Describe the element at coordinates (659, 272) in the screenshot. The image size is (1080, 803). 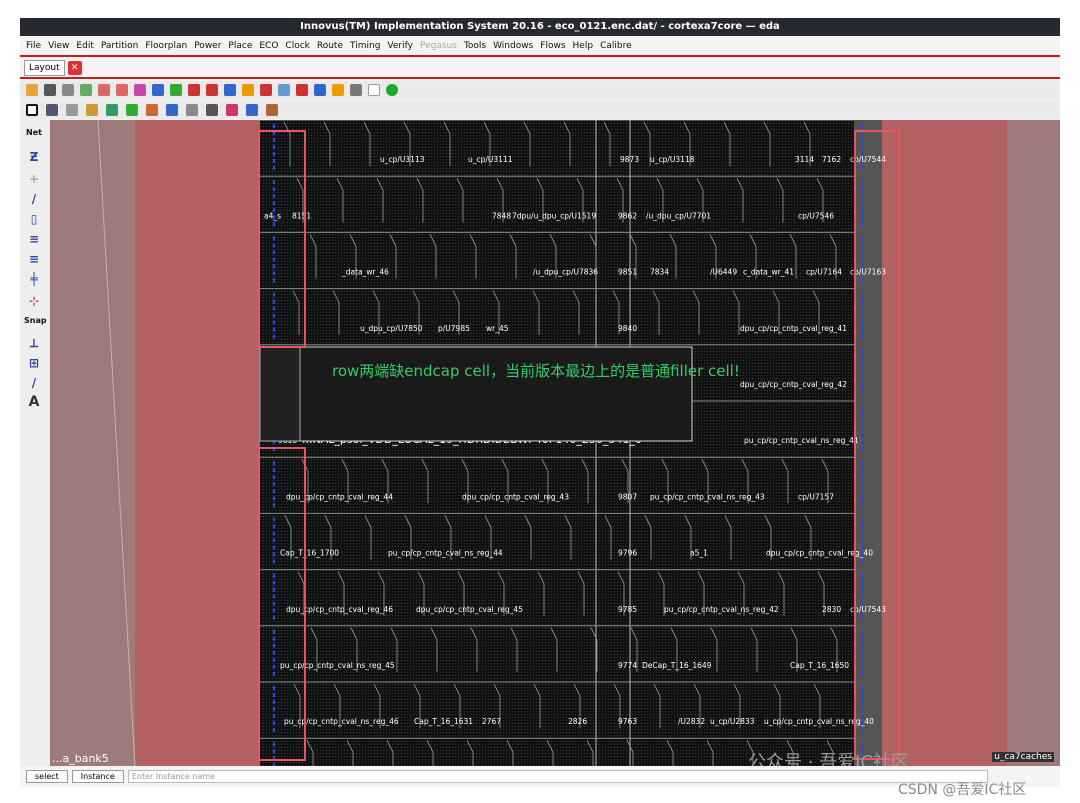
I see `cell-instance-label: 7834` at that location.